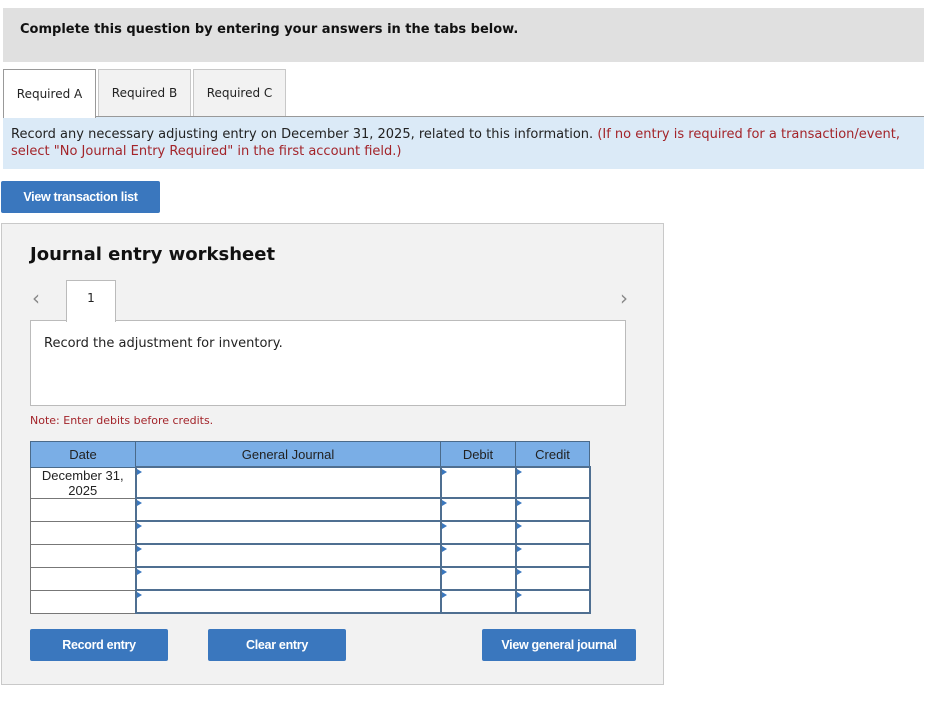  I want to click on tab-required-c: Required C, so click(239, 92).